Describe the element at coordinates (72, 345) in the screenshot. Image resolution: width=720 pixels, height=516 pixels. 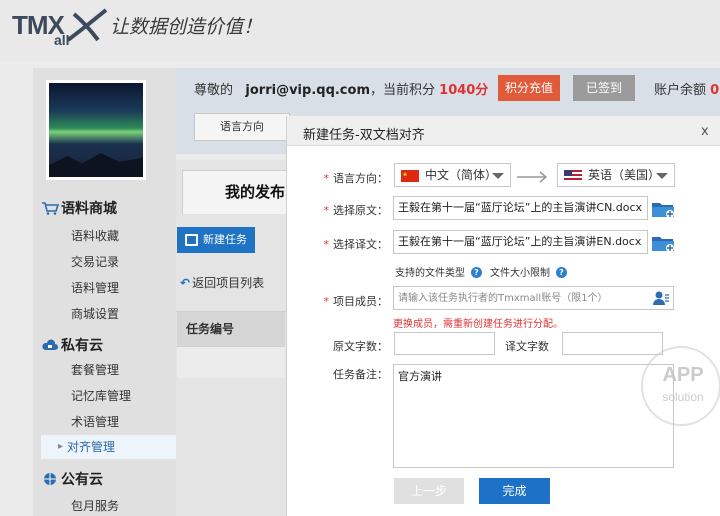
I see `sidebar-section-private-cloud: 私有云` at that location.